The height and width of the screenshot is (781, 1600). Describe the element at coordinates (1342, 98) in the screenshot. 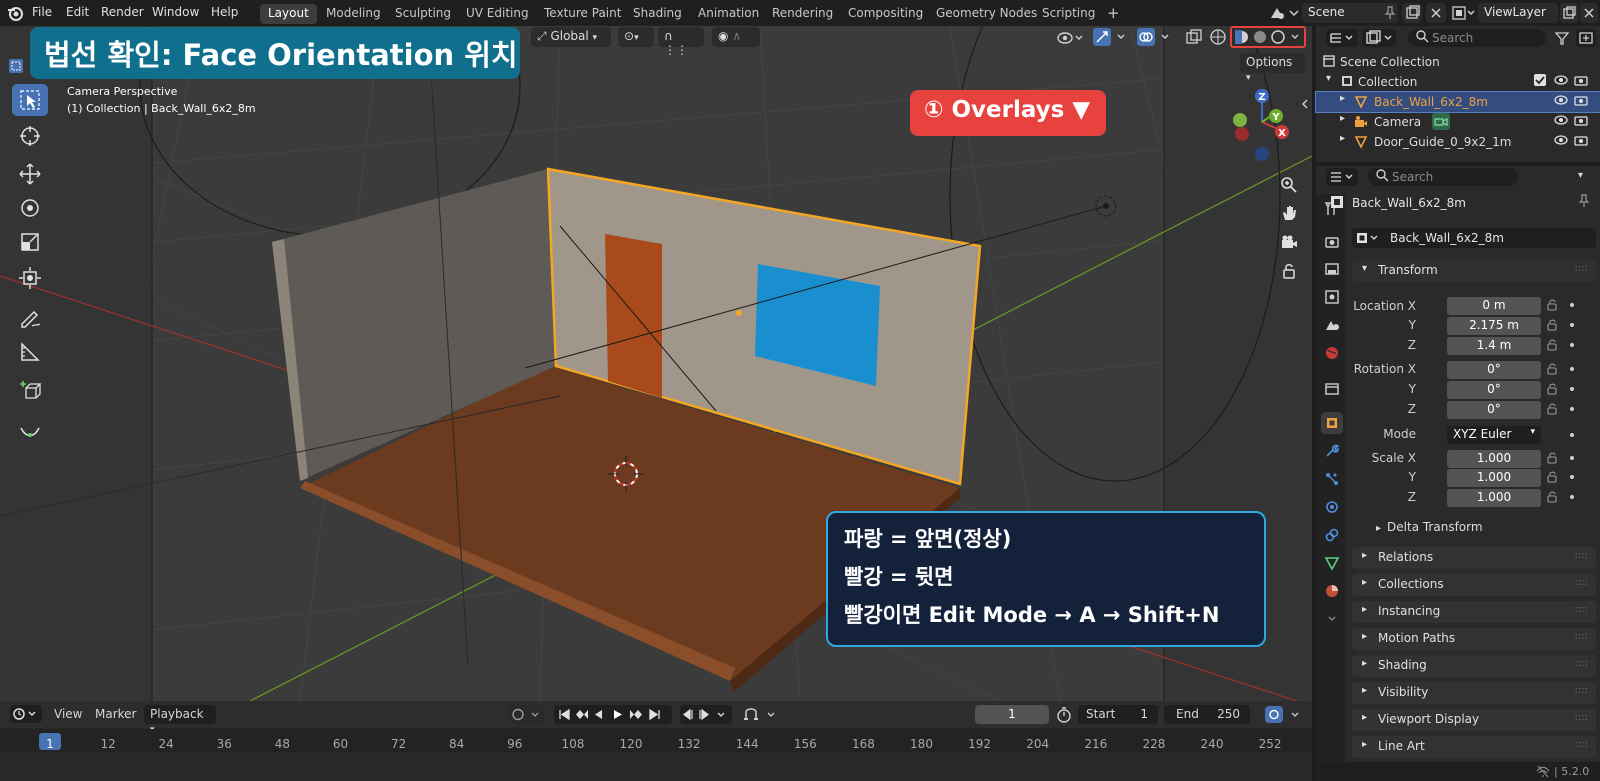

I see `expand-arrow-icon: ▸` at that location.